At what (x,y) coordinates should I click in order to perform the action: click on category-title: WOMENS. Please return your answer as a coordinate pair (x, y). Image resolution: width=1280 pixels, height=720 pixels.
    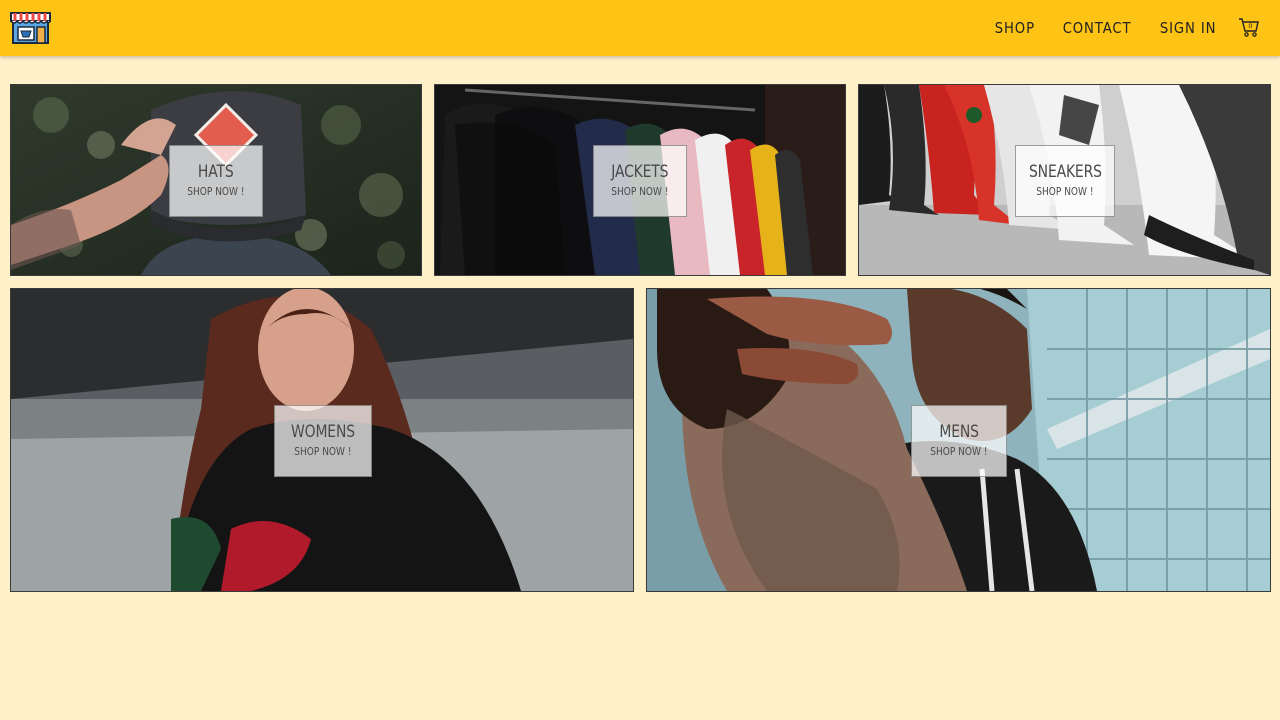
    Looking at the image, I should click on (323, 432).